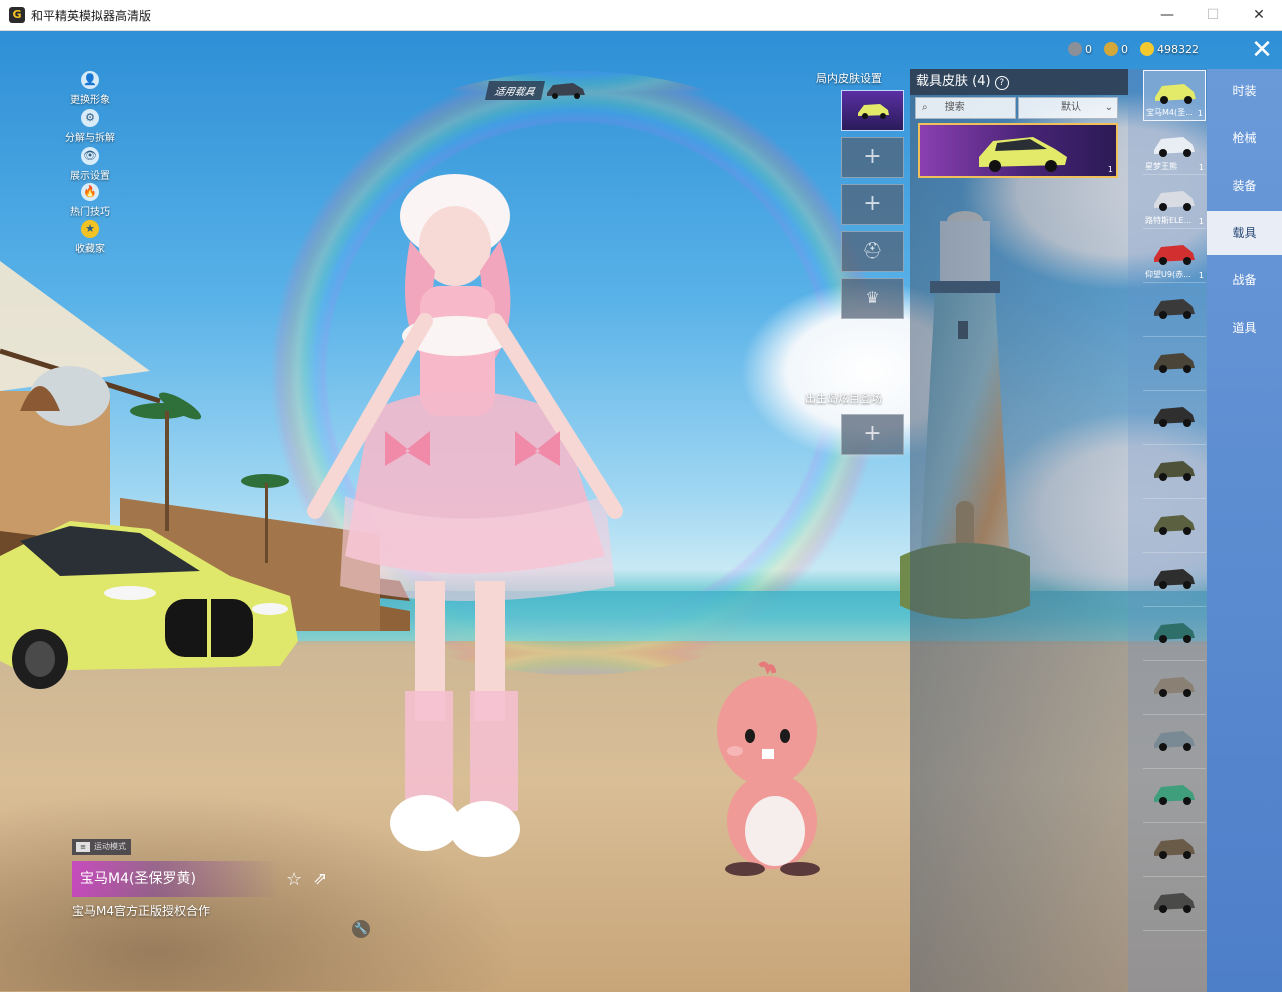  I want to click on app-logo-icon: G, so click(17, 15).